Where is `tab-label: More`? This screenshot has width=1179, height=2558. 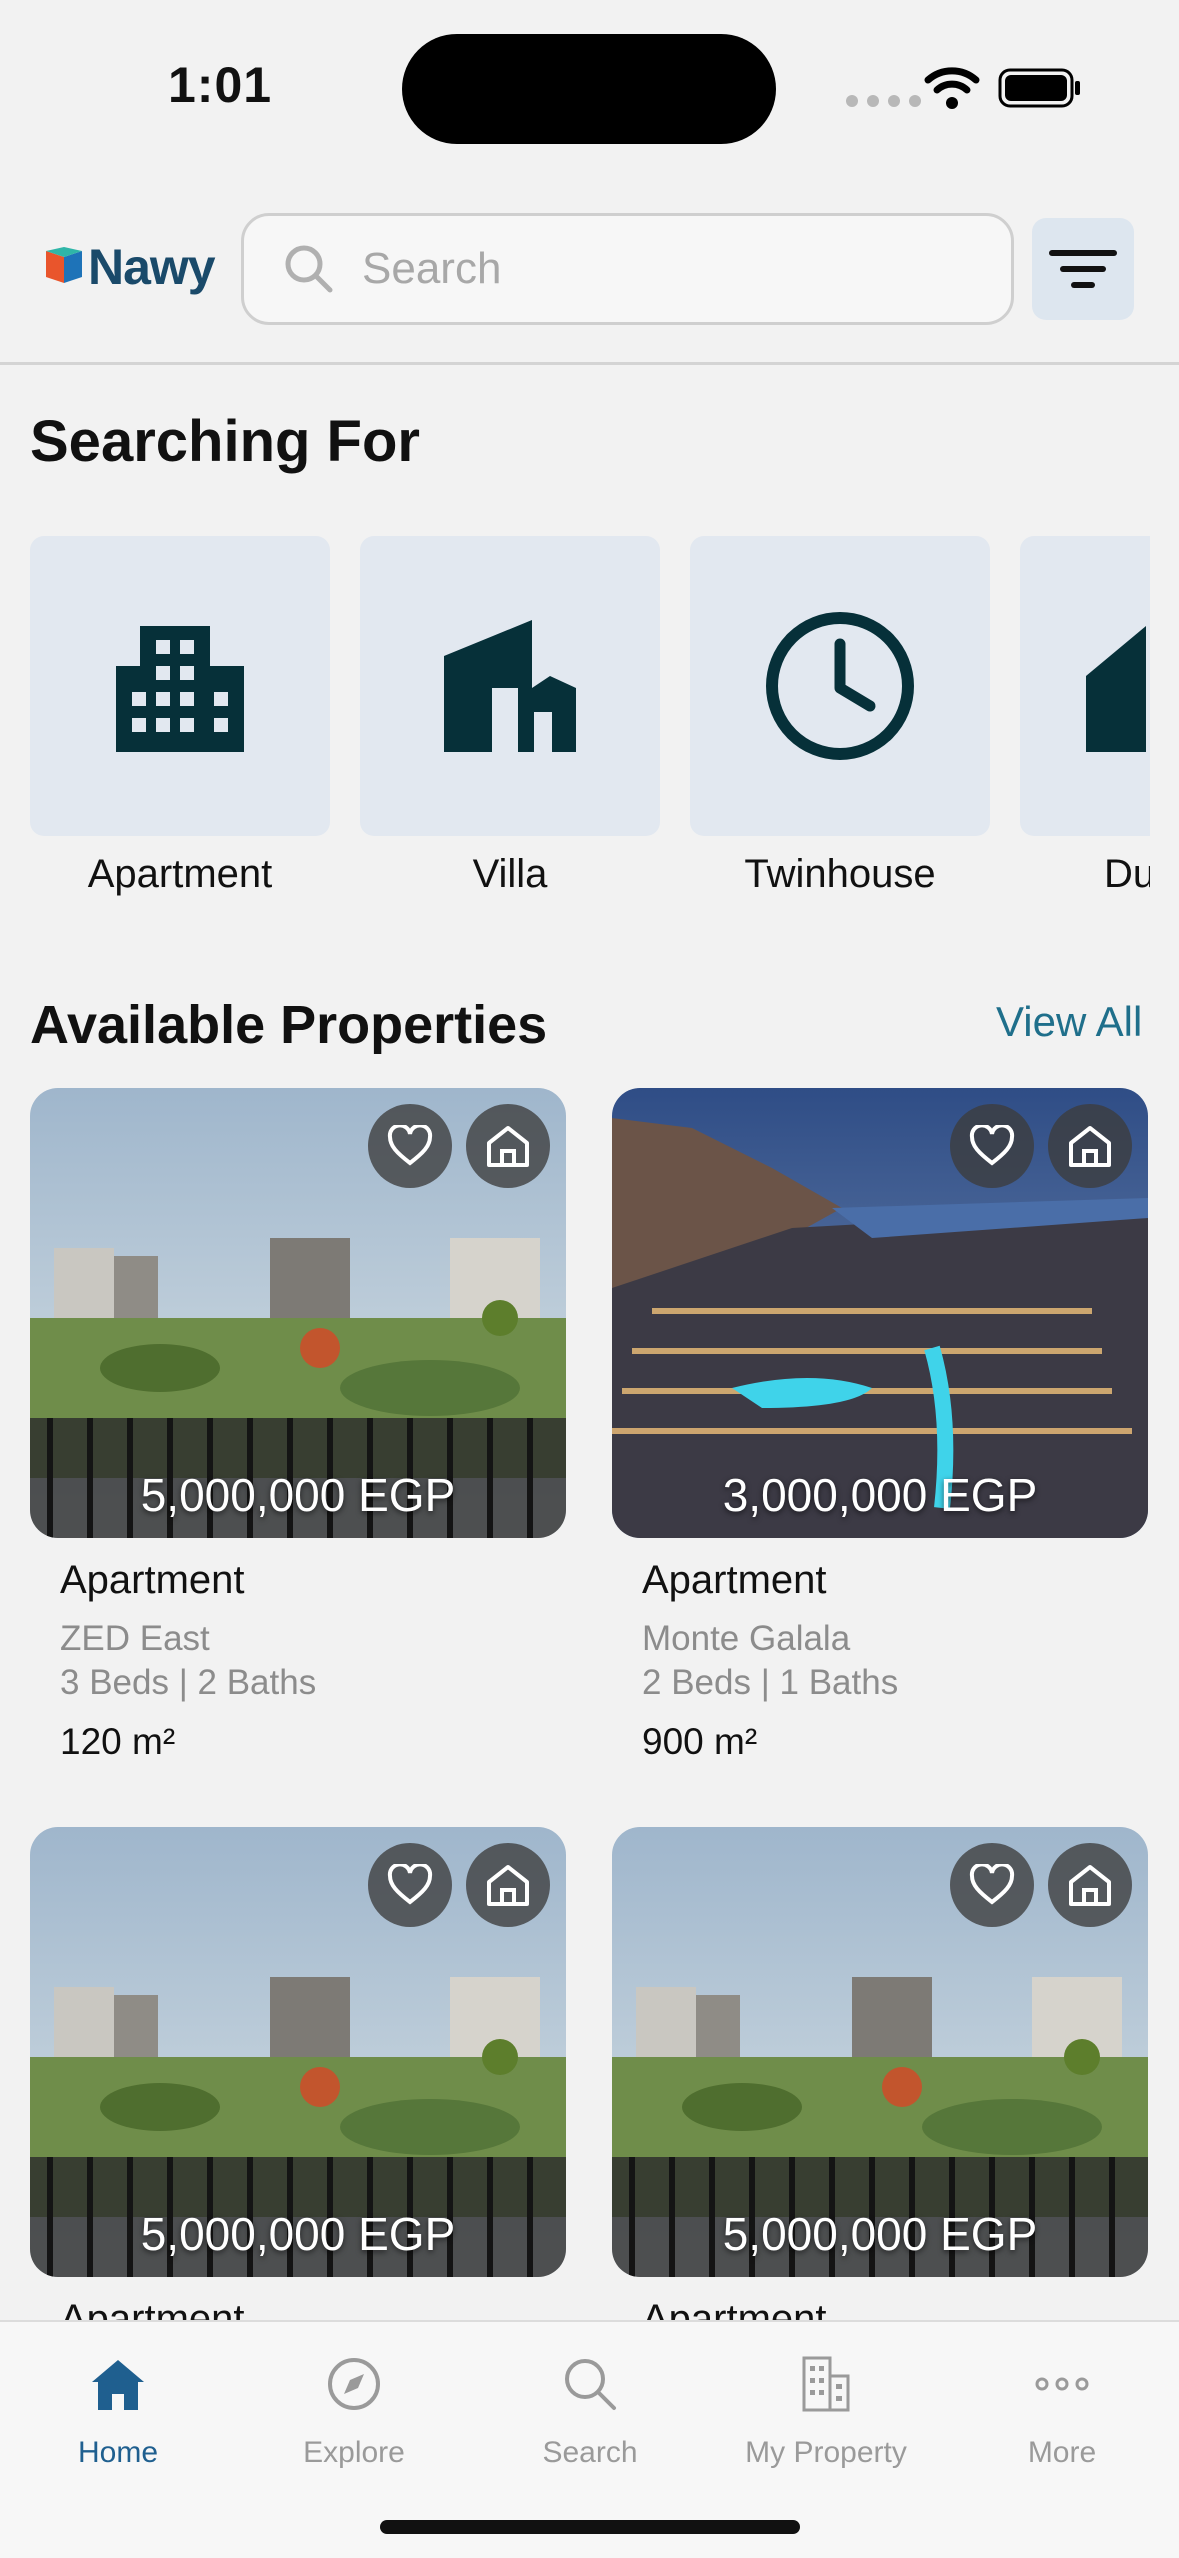 tab-label: More is located at coordinates (1062, 2452).